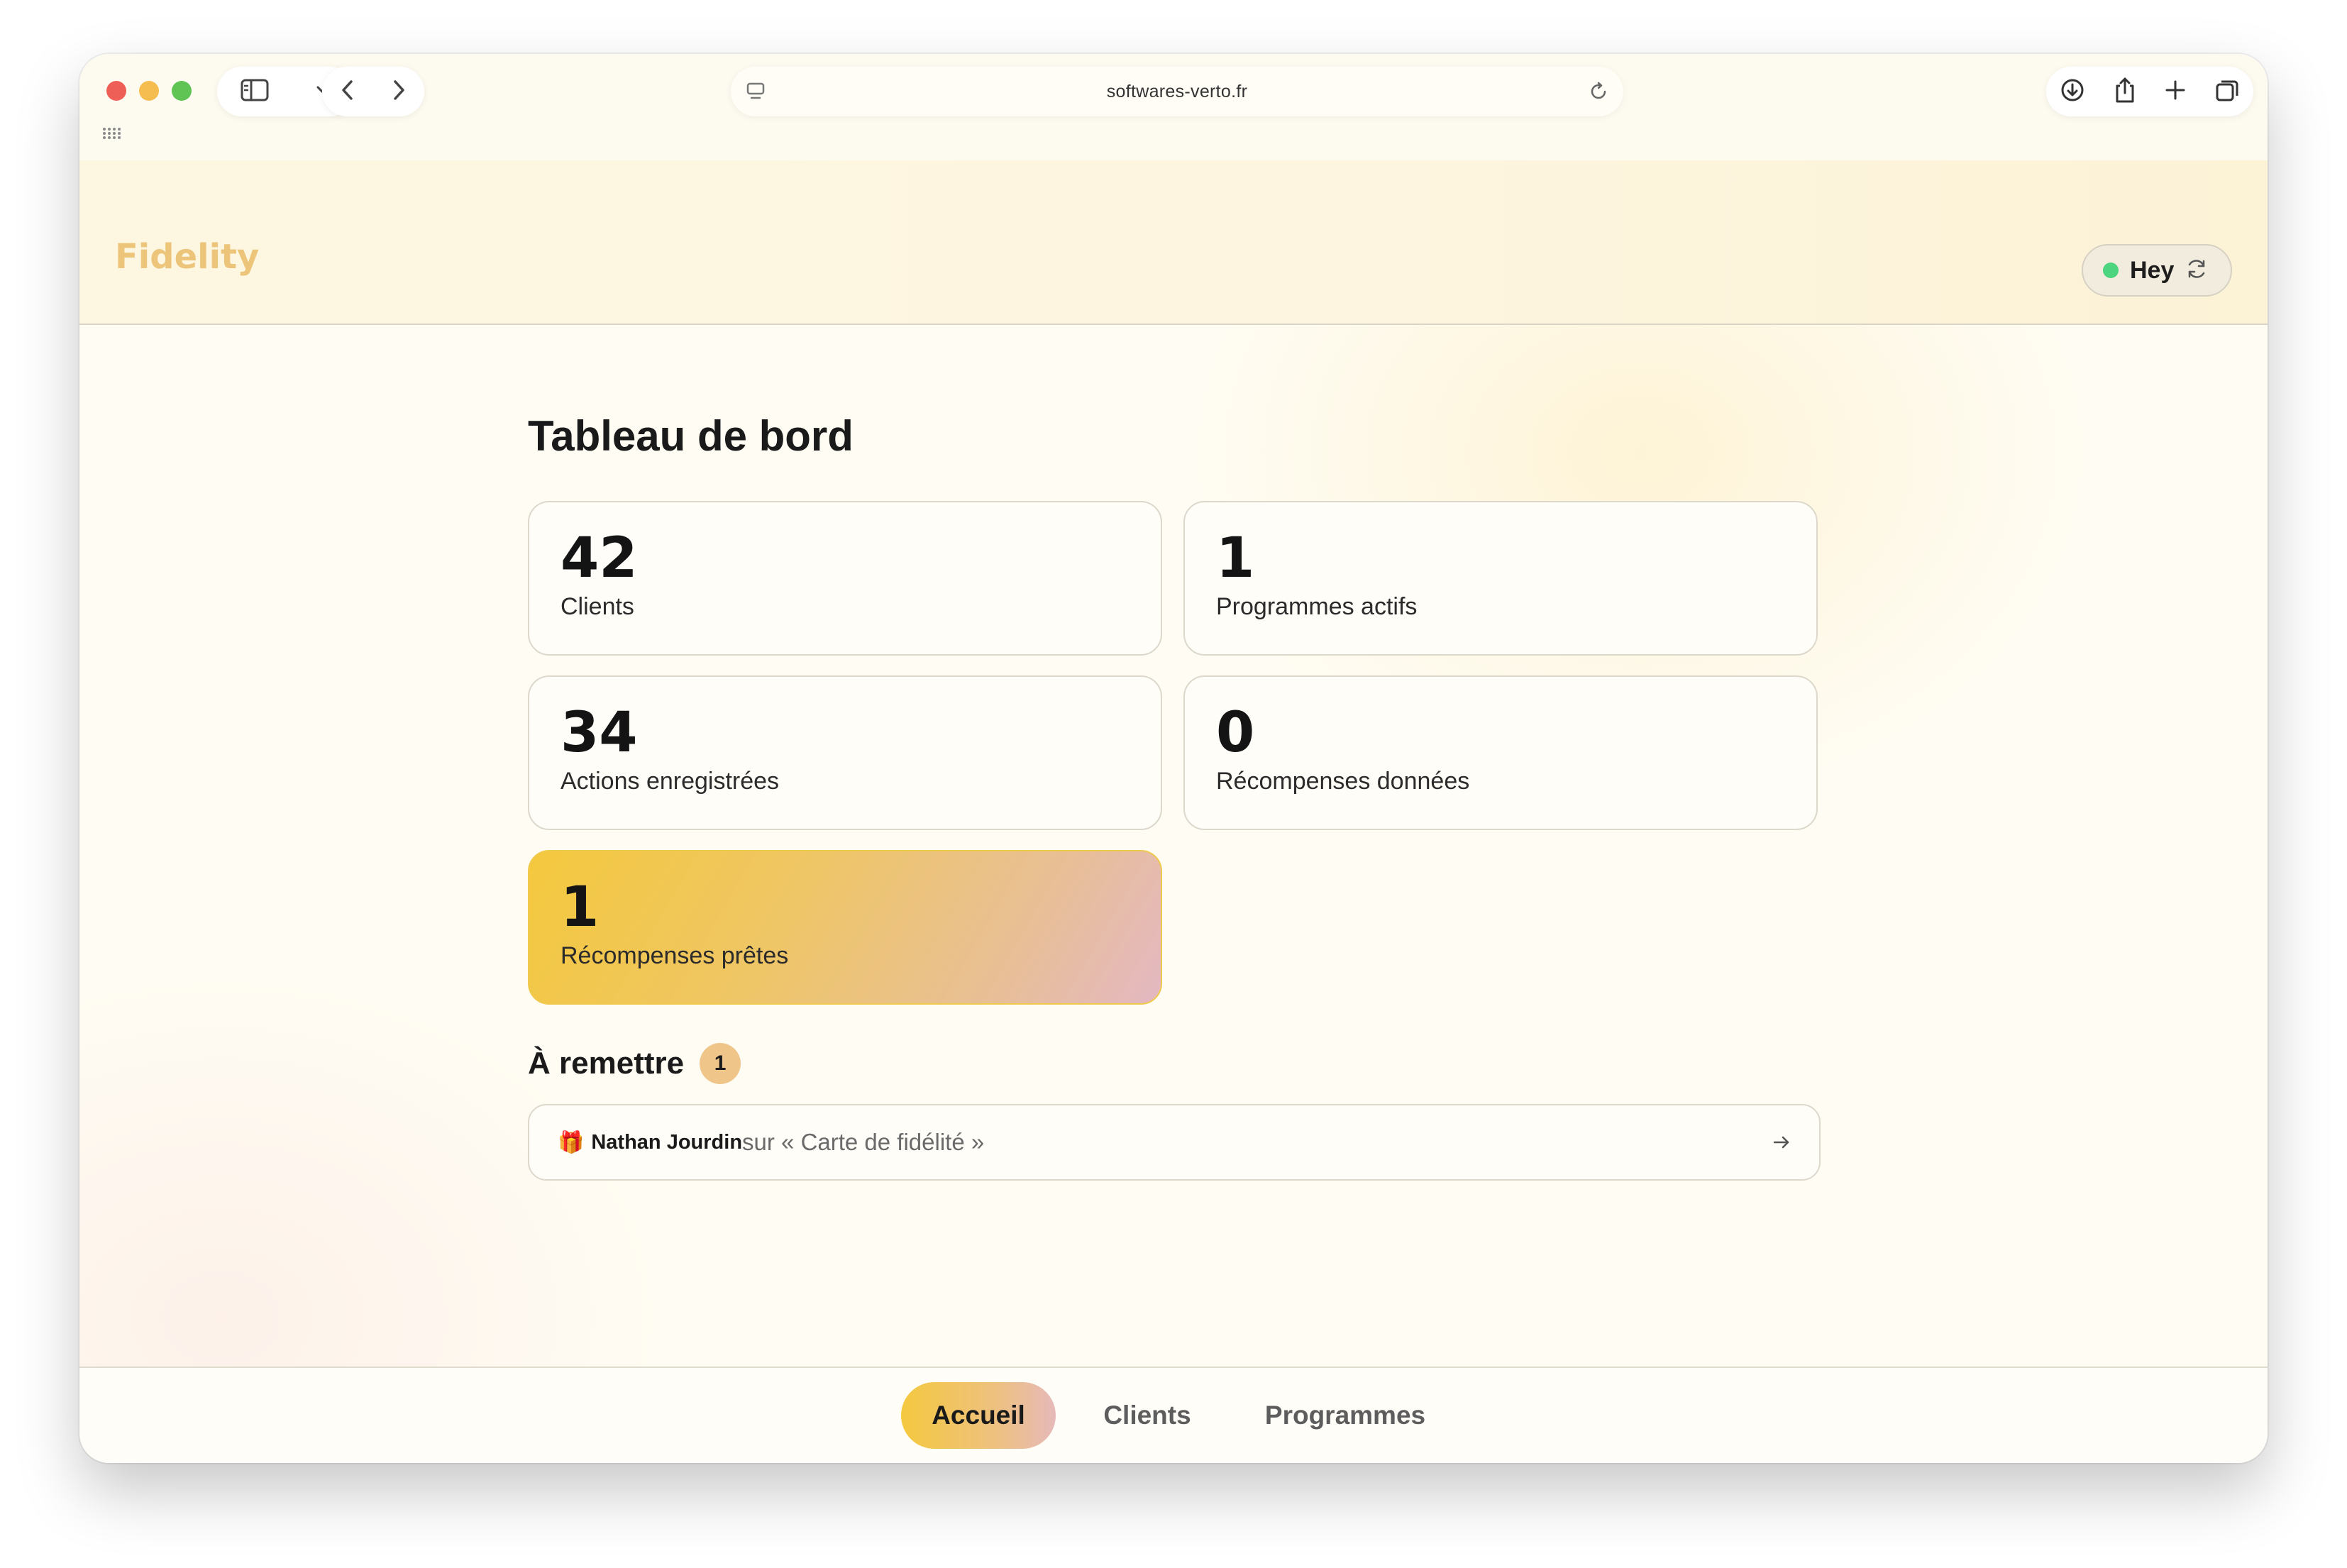  Describe the element at coordinates (1500, 578) in the screenshot. I see `stat-card-active-programs: 1 Programmes actifs` at that location.